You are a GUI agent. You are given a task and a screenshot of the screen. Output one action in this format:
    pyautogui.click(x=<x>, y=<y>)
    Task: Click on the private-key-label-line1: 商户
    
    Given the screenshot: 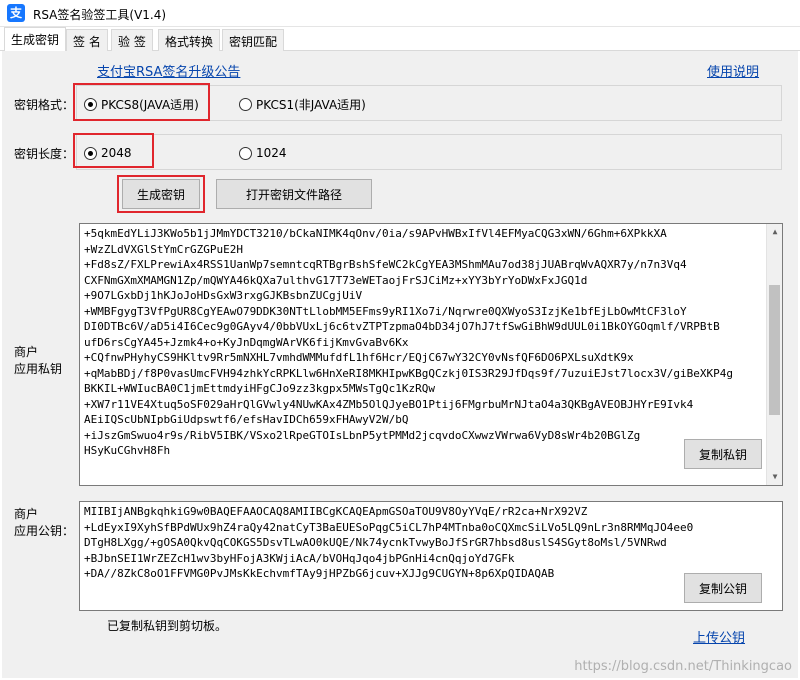 What is the action you would take?
    pyautogui.click(x=26, y=352)
    